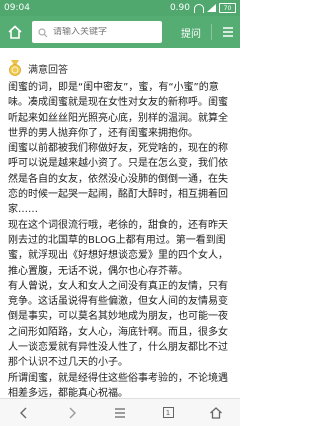 This screenshot has height=426, width=320. I want to click on home-icon, so click(15, 32).